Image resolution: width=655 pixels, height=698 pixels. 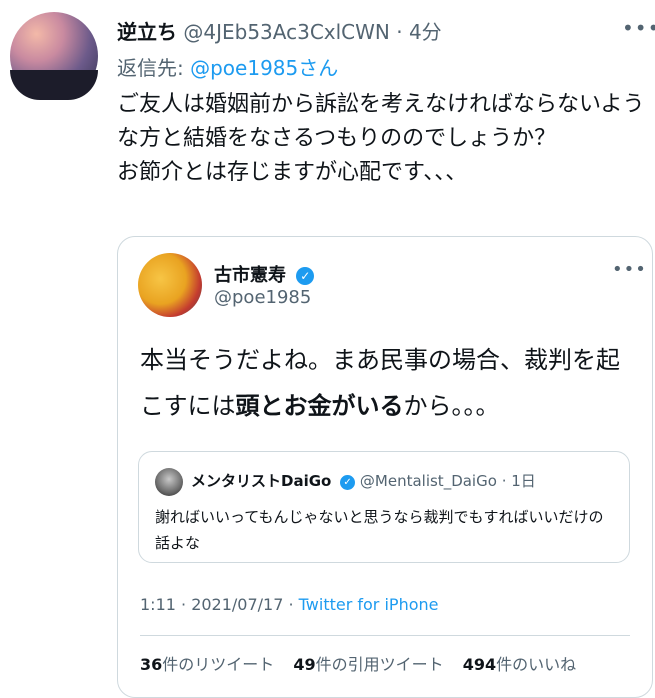 I want to click on reply-mention: @poe1985さん, so click(x=264, y=68).